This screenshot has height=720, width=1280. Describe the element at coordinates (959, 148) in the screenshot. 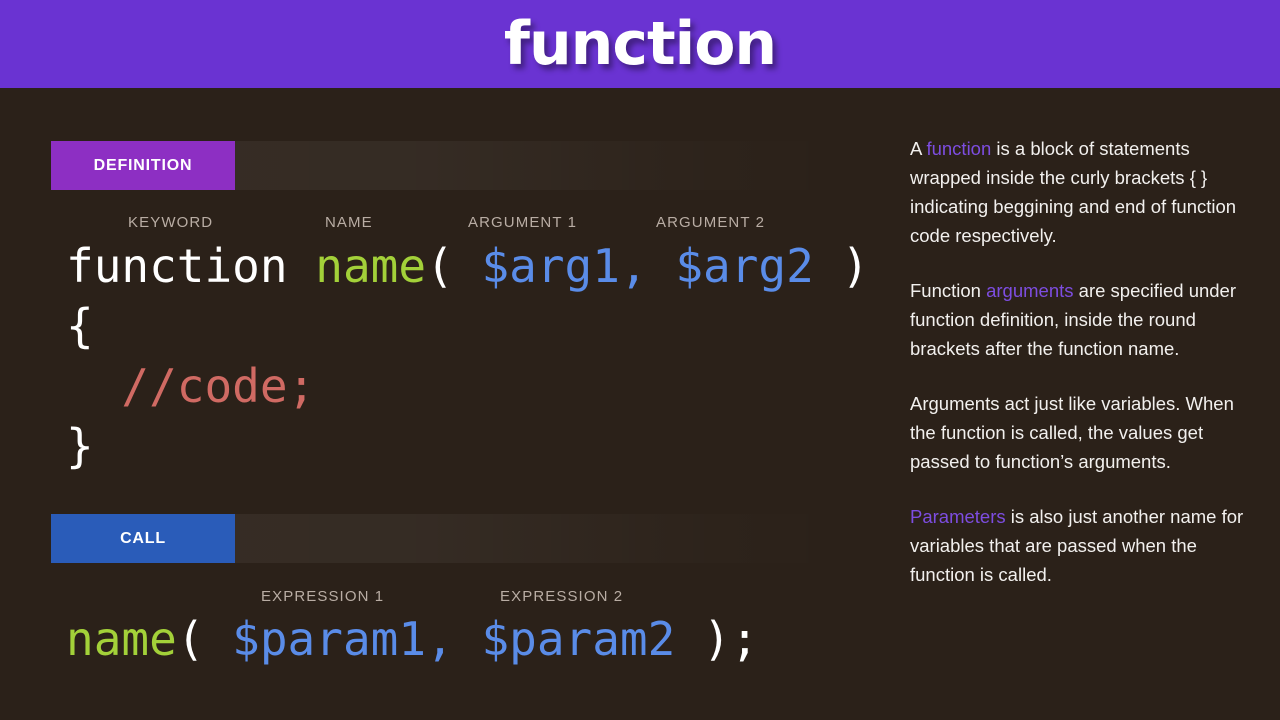

I see `explanation-0-segment-1: function` at that location.